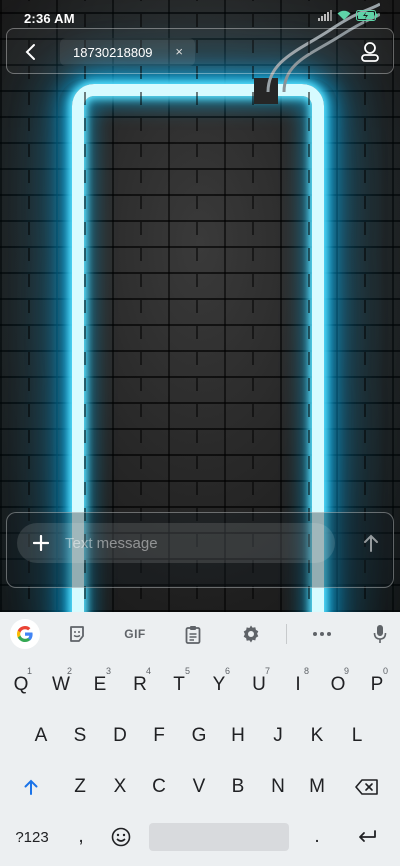  I want to click on more-button, so click(322, 634).